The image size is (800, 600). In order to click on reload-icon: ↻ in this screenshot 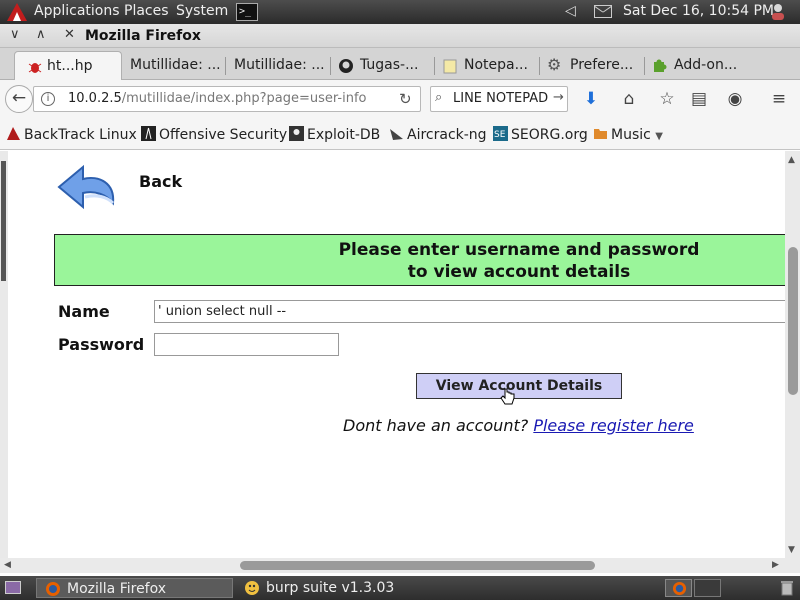, I will do `click(405, 99)`.